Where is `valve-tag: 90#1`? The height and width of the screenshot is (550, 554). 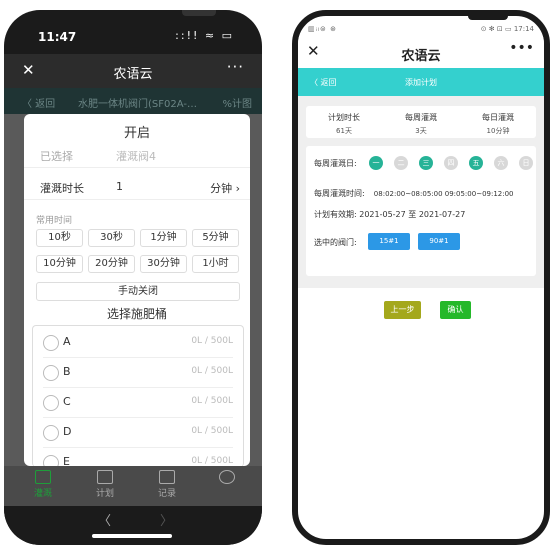
valve-tag: 90#1 is located at coordinates (439, 241).